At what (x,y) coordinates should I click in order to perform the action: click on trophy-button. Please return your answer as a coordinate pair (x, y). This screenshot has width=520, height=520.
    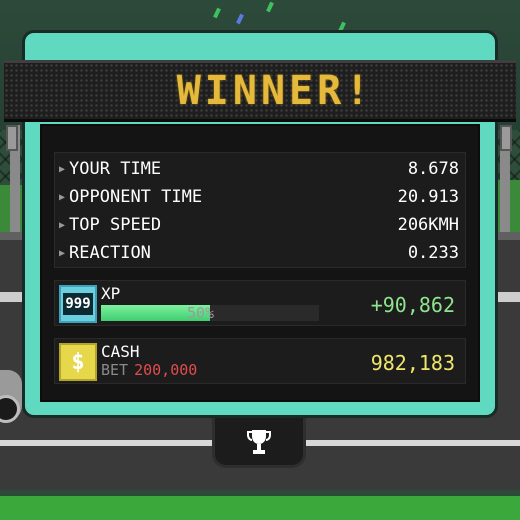
    Looking at the image, I should click on (259, 443).